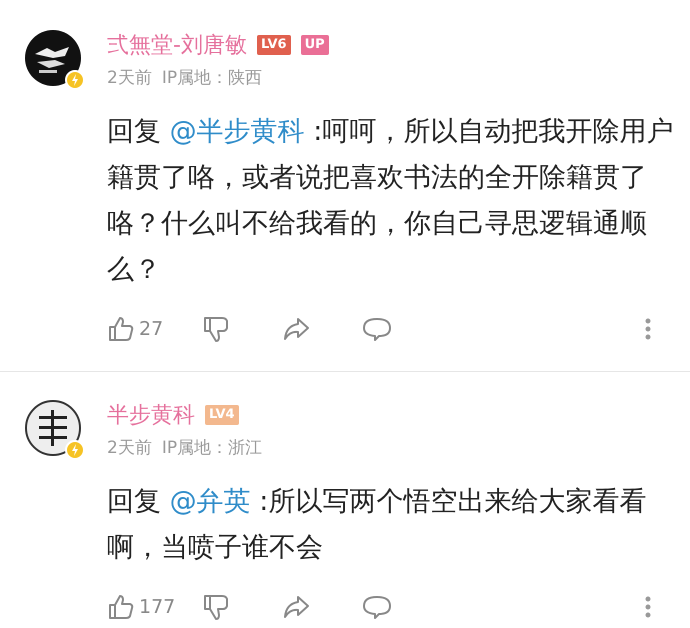 This screenshot has height=628, width=690. What do you see at coordinates (237, 131) in the screenshot?
I see `mention-link: @半步黄科` at bounding box center [237, 131].